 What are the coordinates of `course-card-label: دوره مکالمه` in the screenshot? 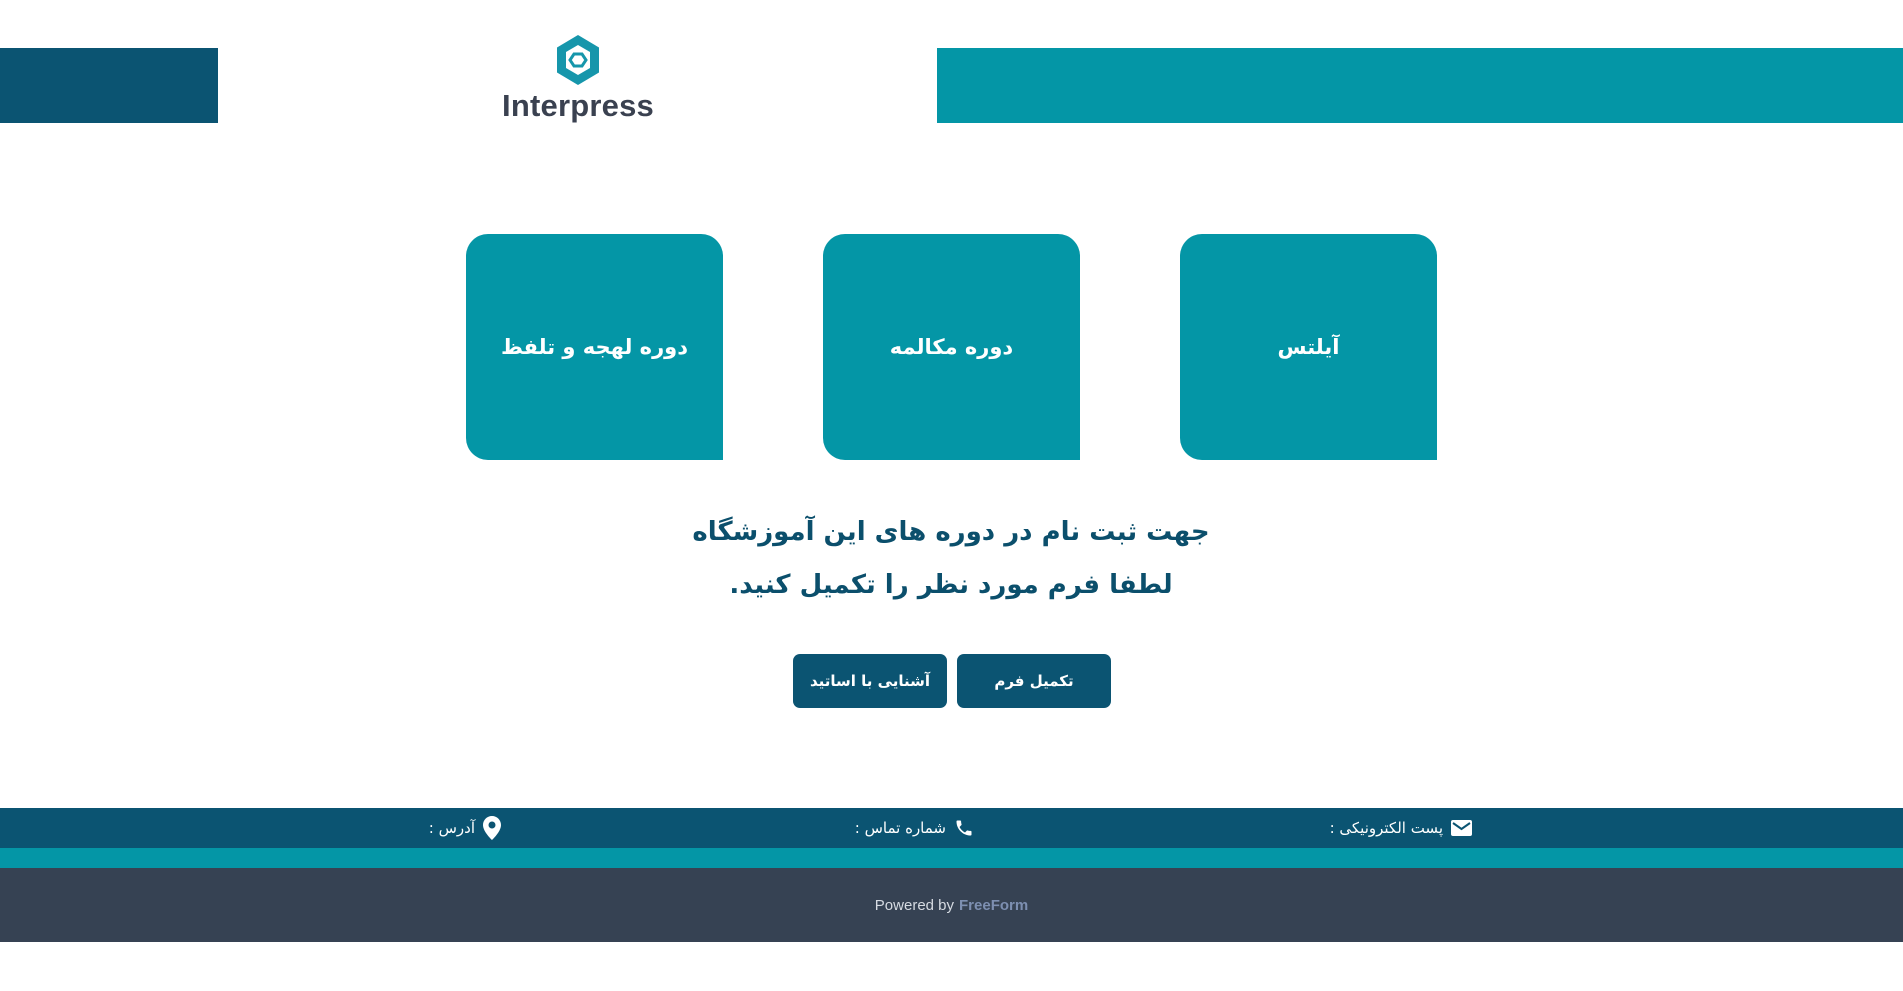 It's located at (951, 347).